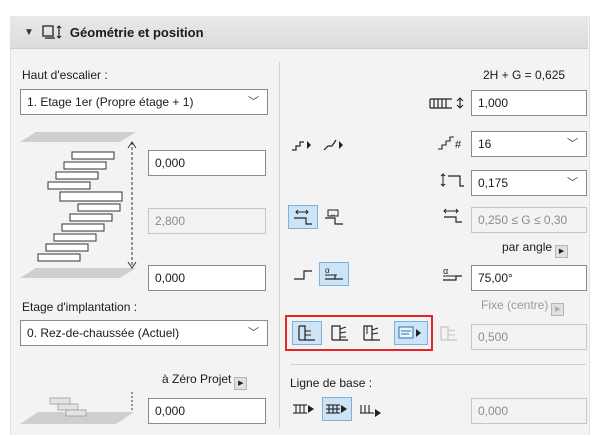  What do you see at coordinates (529, 411) in the screenshot?
I see `baseline-offset-input: 0,000` at bounding box center [529, 411].